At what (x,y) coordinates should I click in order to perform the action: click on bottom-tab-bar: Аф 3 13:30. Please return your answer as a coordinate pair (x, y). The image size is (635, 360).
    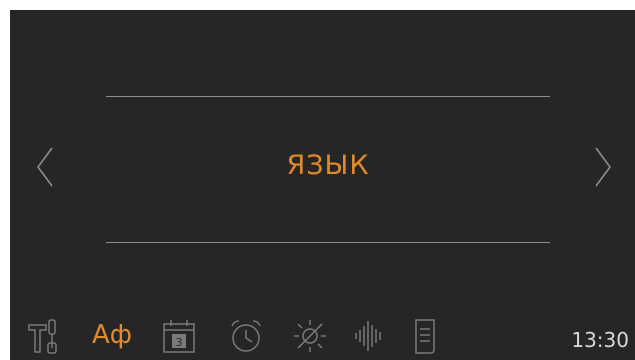
    Looking at the image, I should click on (322, 335).